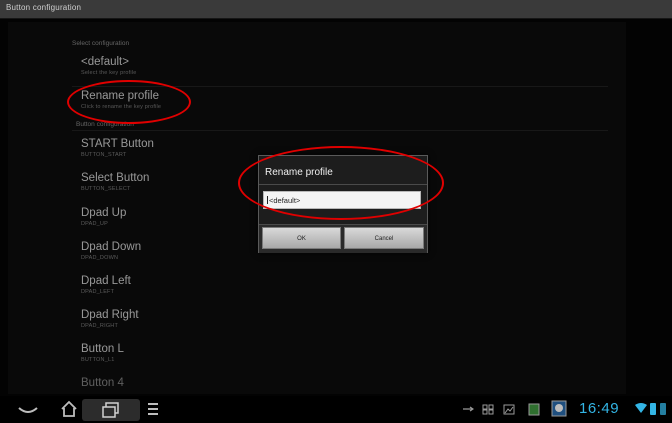 Image resolution: width=672 pixels, height=423 pixels. What do you see at coordinates (301, 238) in the screenshot?
I see `ok-button: OK` at bounding box center [301, 238].